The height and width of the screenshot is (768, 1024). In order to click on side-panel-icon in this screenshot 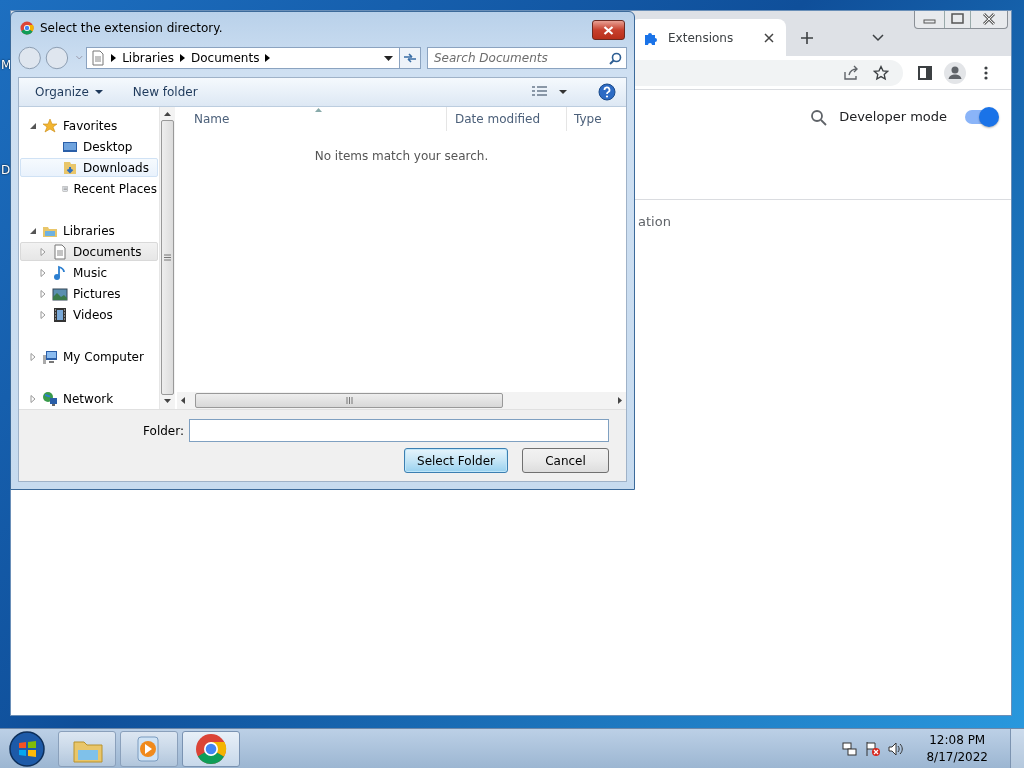, I will do `click(925, 72)`.